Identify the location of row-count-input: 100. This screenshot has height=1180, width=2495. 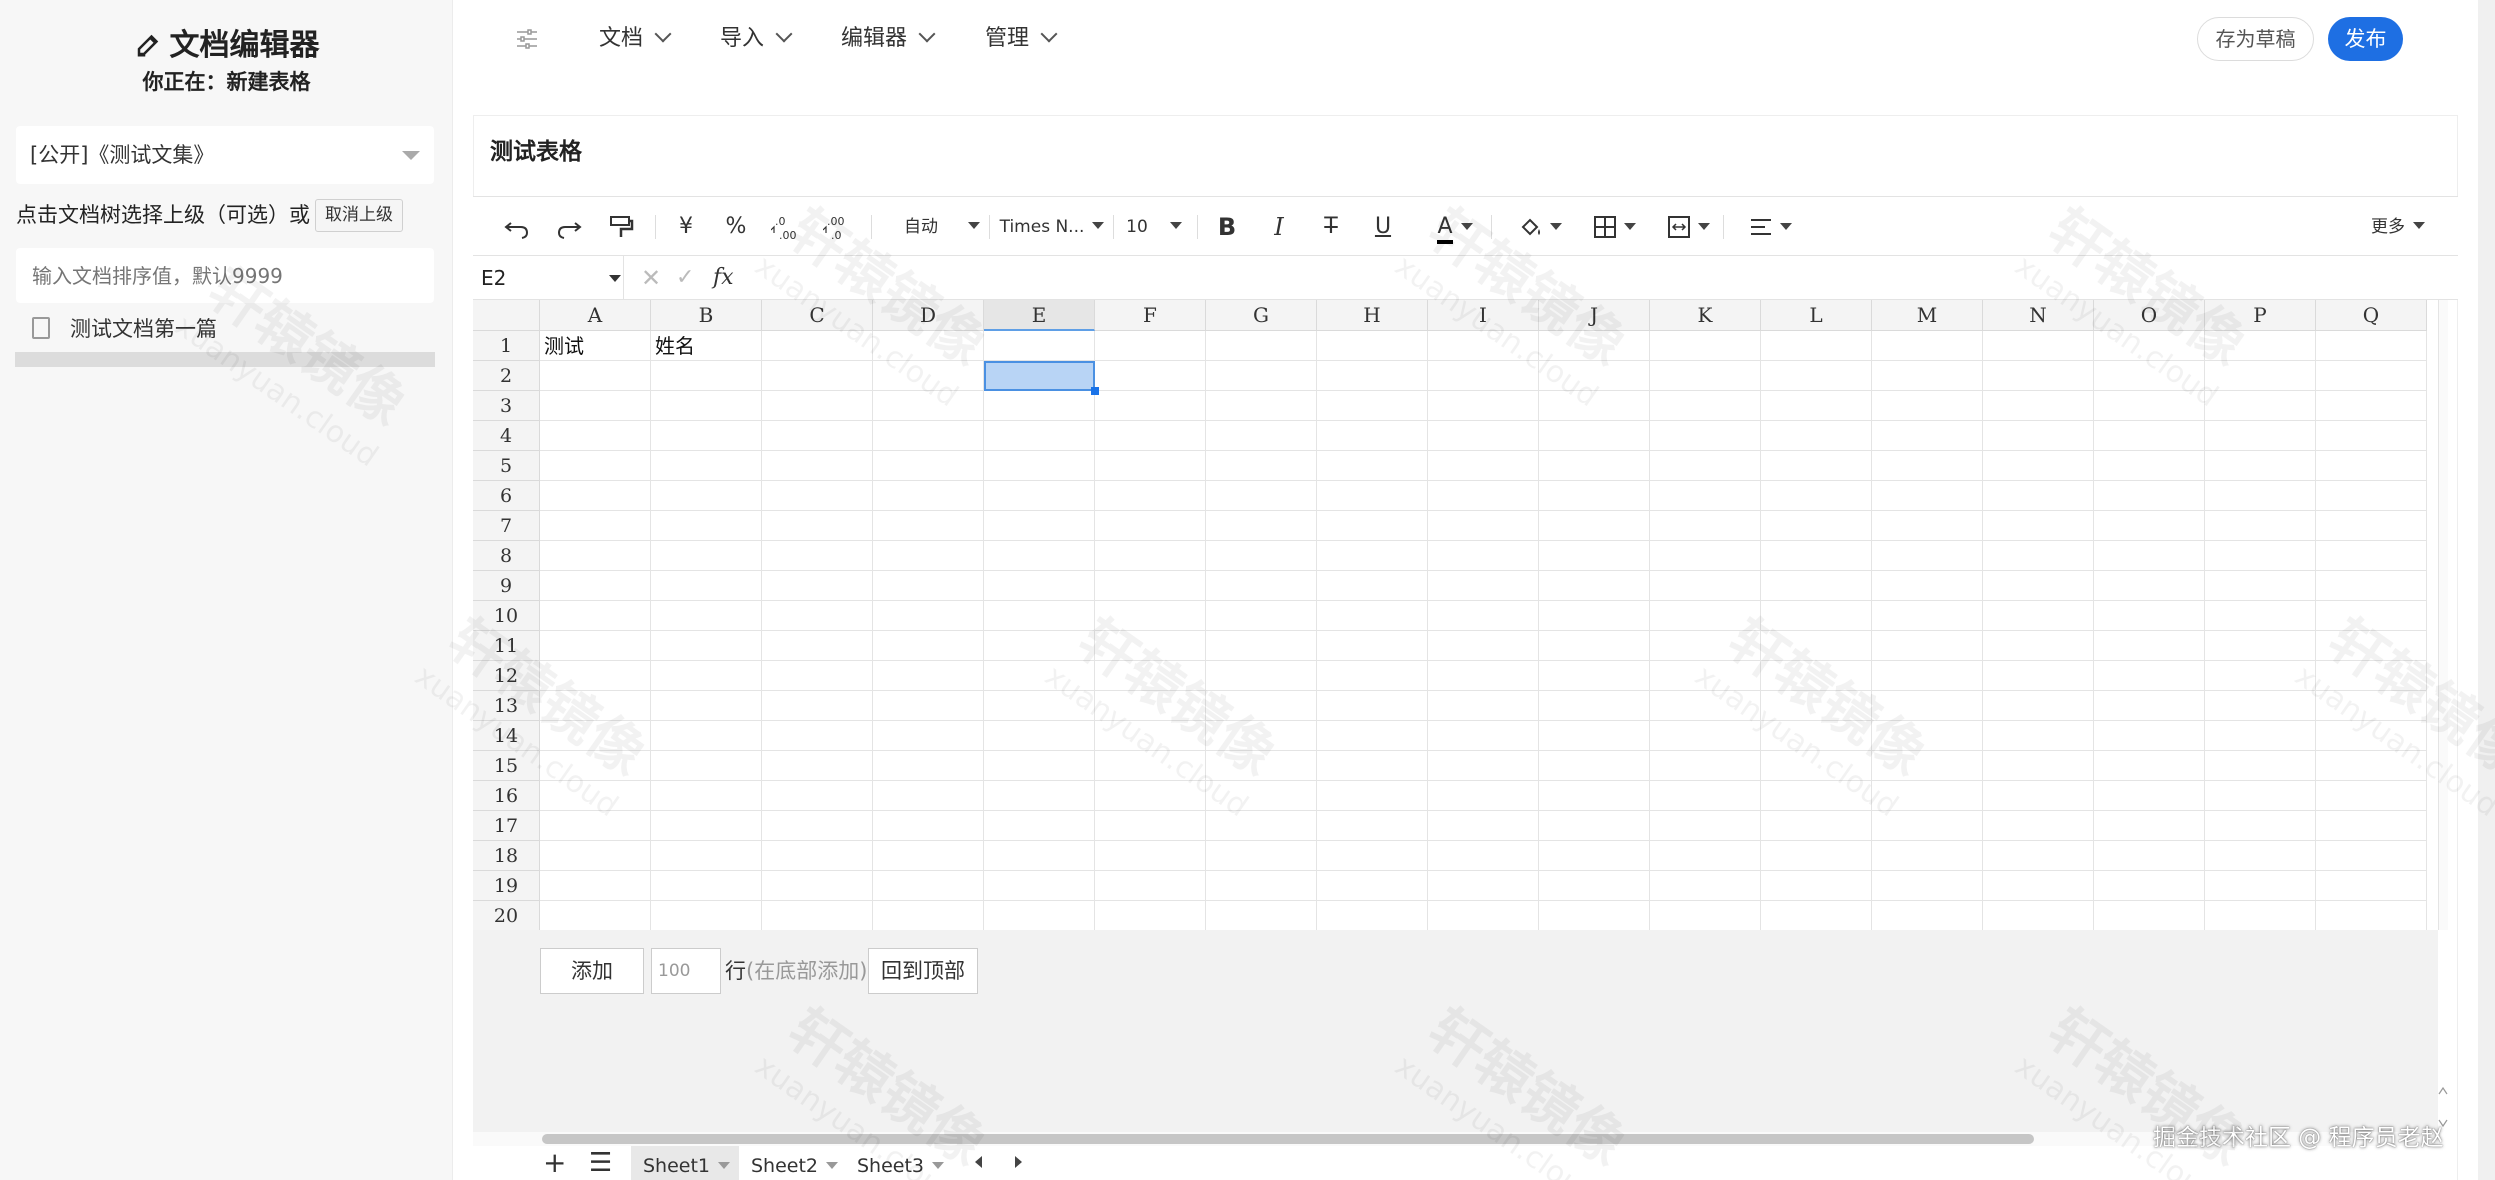
(686, 971).